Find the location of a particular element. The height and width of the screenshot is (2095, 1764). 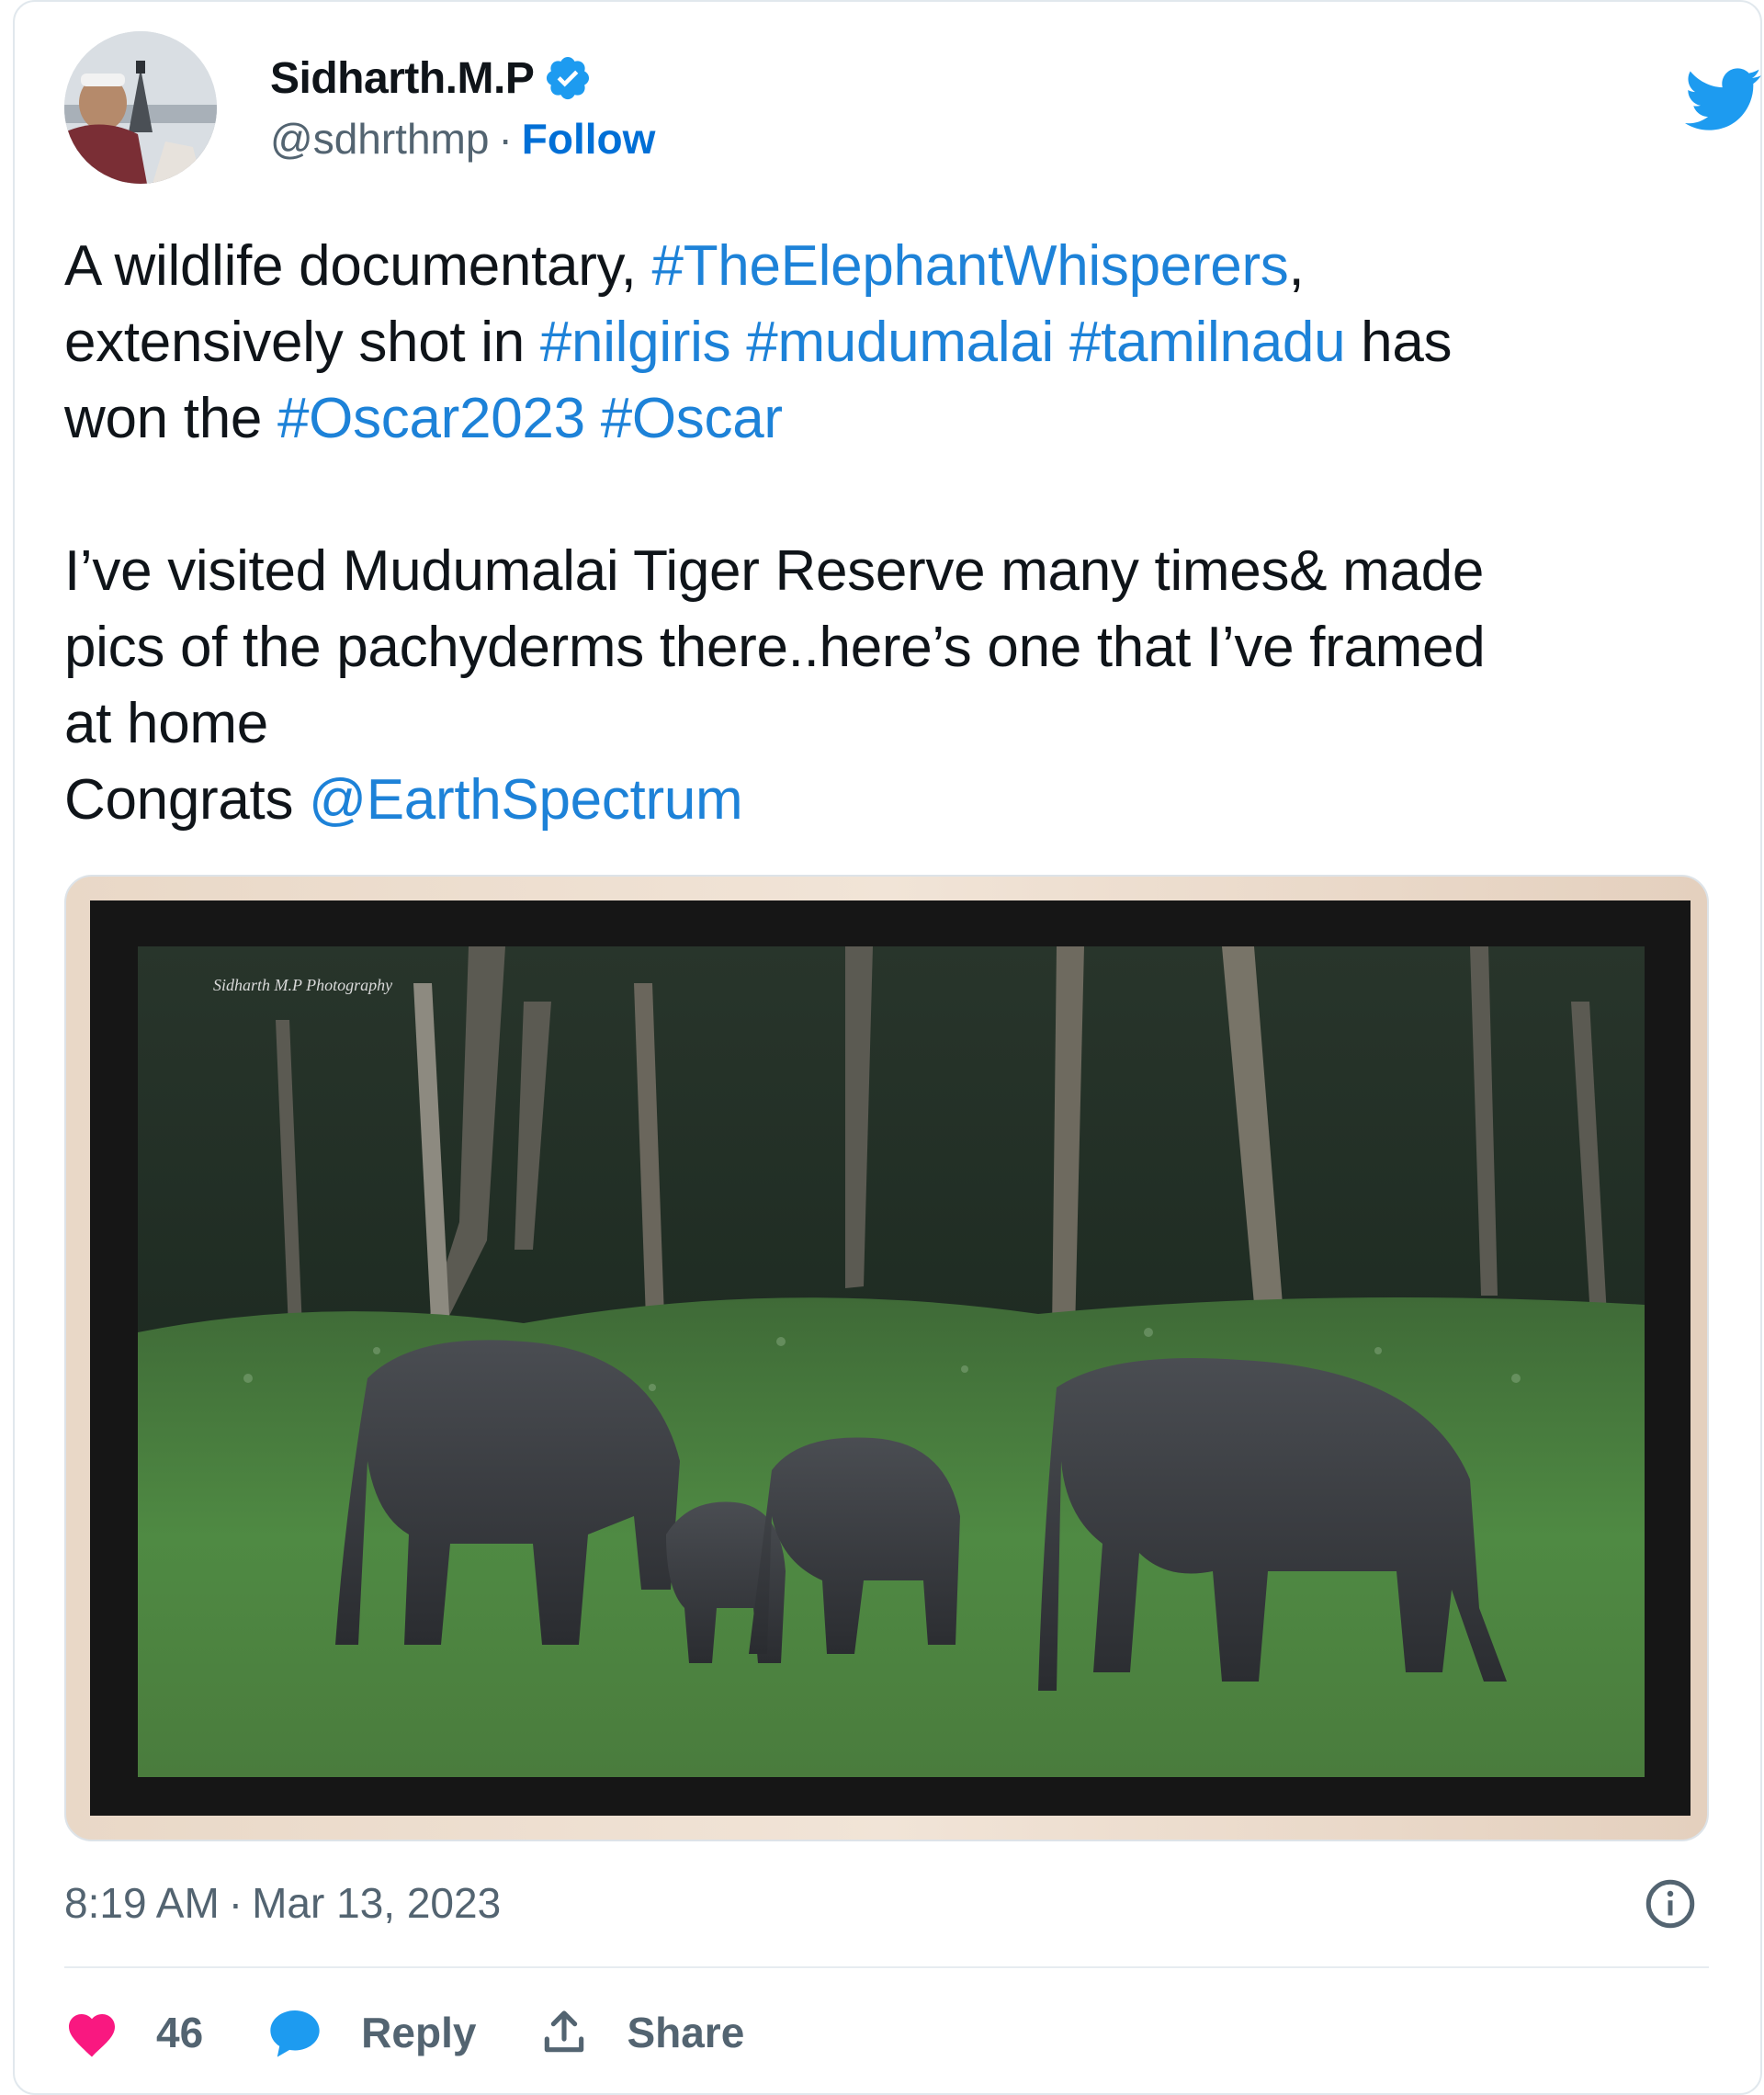

text-segment: extensively shot in is located at coordinates (302, 342).